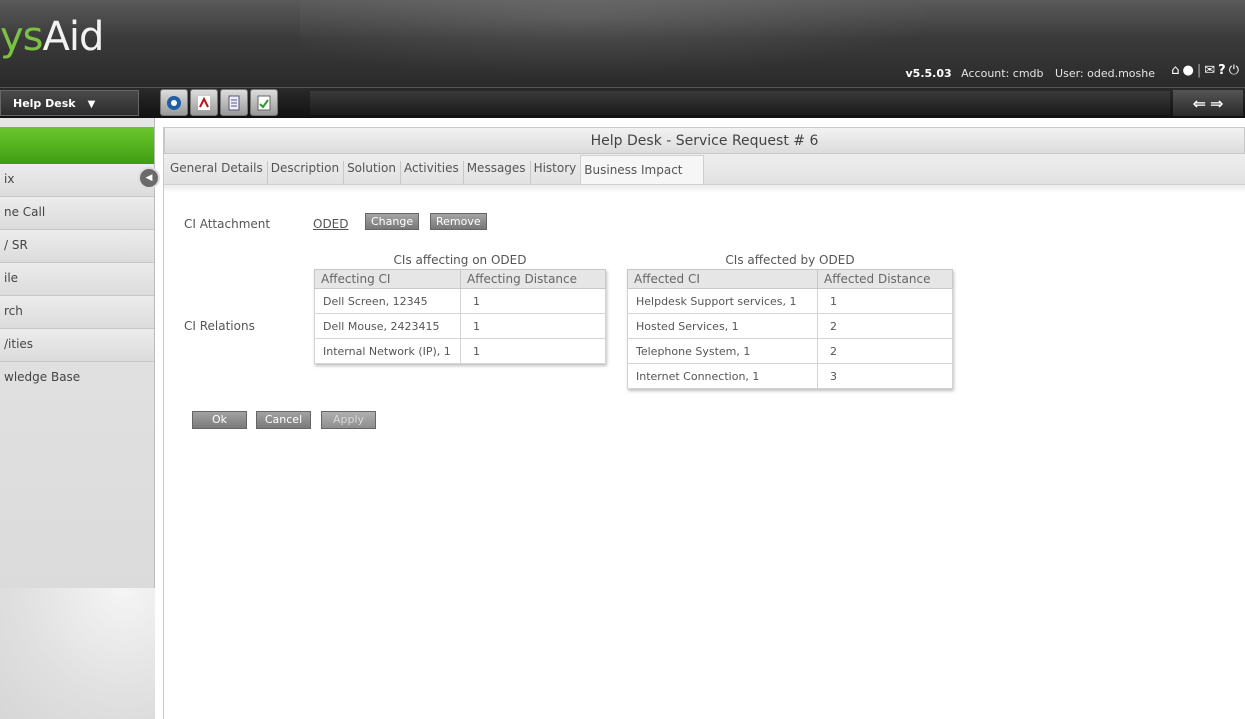 This screenshot has width=1245, height=719. What do you see at coordinates (348, 420) in the screenshot?
I see `apply-button: Apply` at bounding box center [348, 420].